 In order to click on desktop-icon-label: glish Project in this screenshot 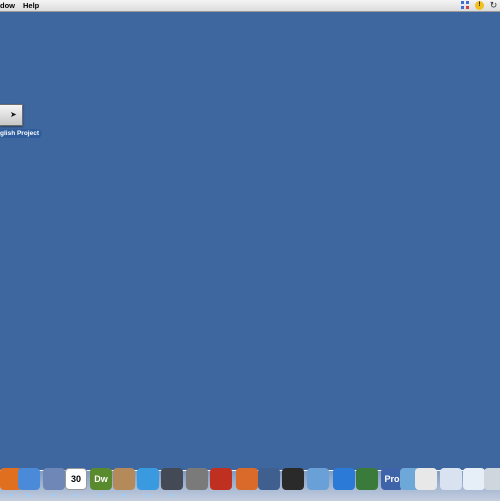, I will do `click(21, 133)`.